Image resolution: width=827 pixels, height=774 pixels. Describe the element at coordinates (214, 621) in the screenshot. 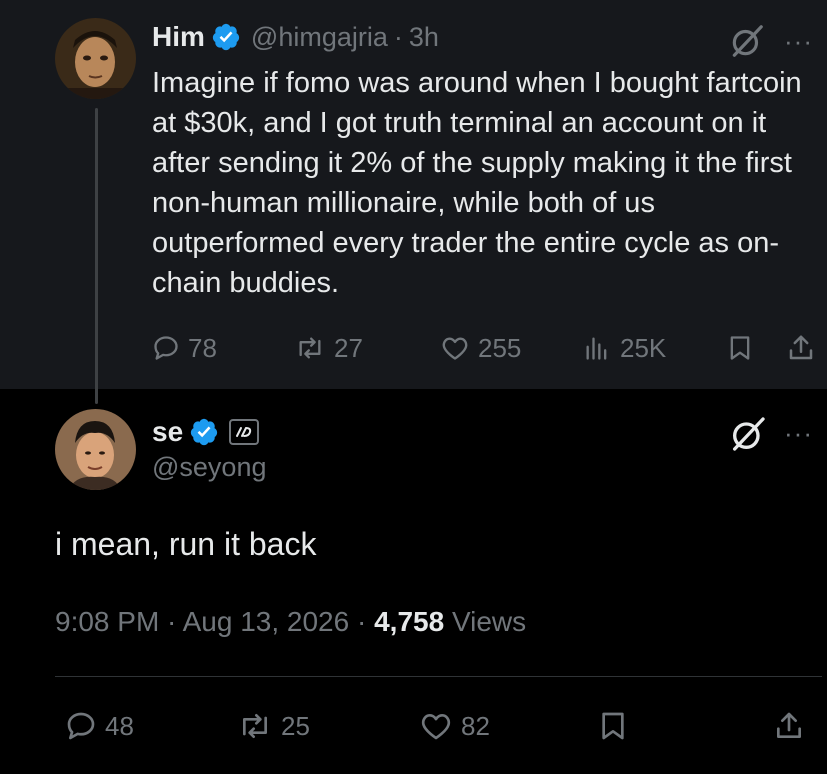

I see `timestamp: 9:08 PM · Aug 13, 2026 ·` at that location.